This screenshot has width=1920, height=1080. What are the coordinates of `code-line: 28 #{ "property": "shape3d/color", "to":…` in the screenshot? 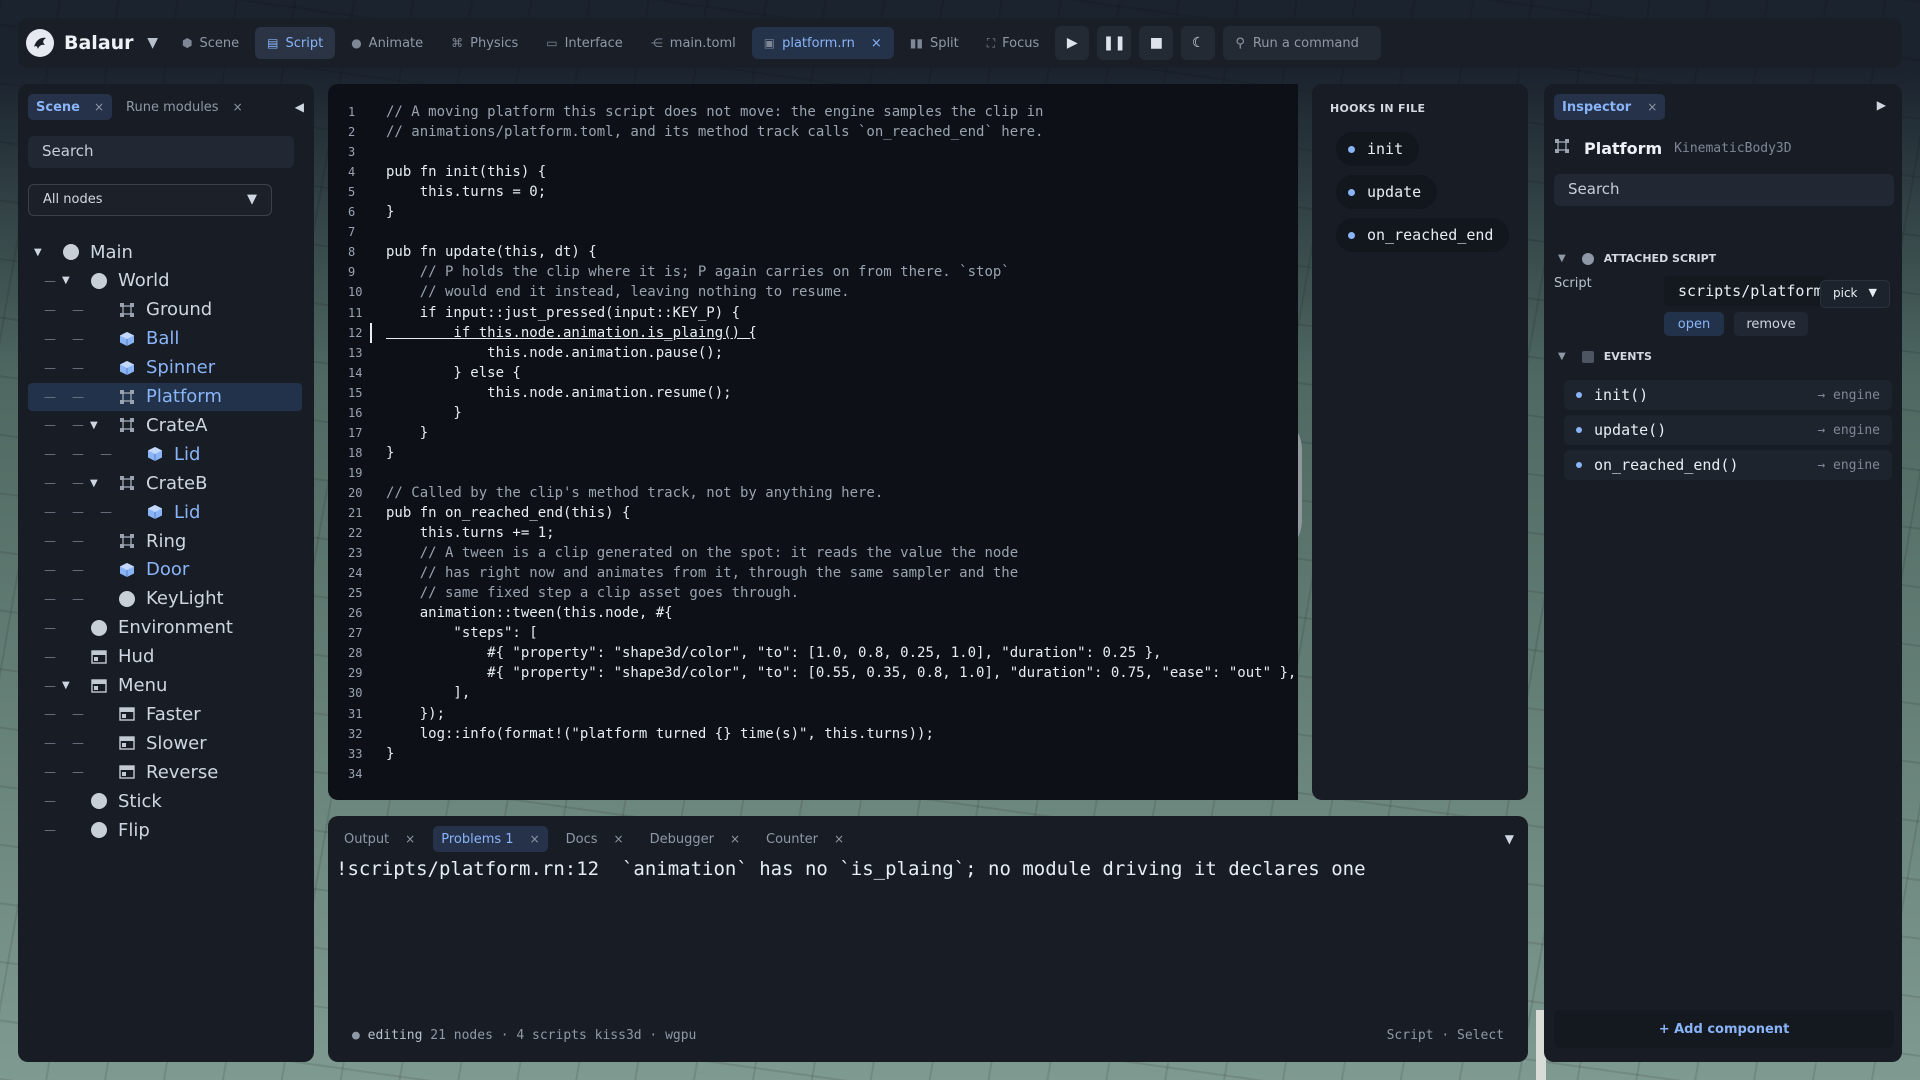 It's located at (813, 653).